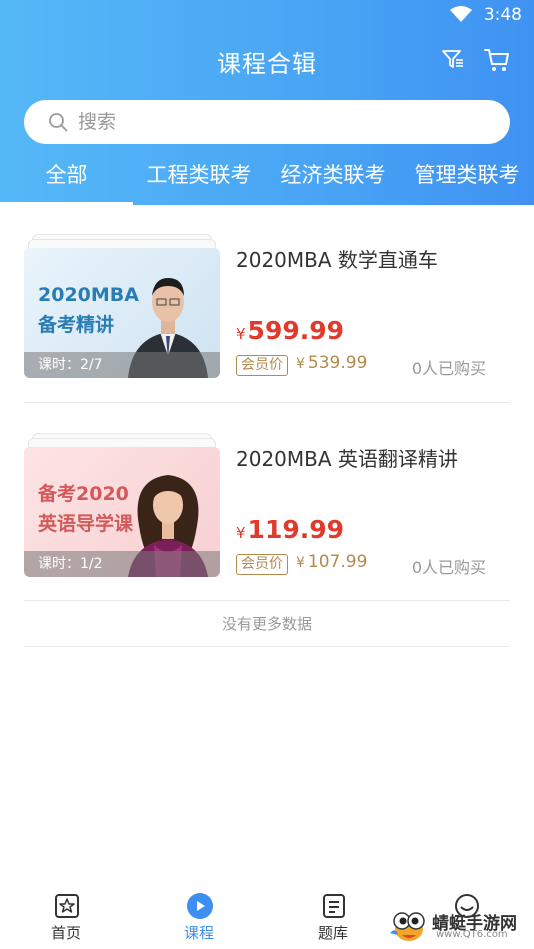 This screenshot has width=534, height=949. What do you see at coordinates (332, 933) in the screenshot?
I see `nav-label: 题库` at bounding box center [332, 933].